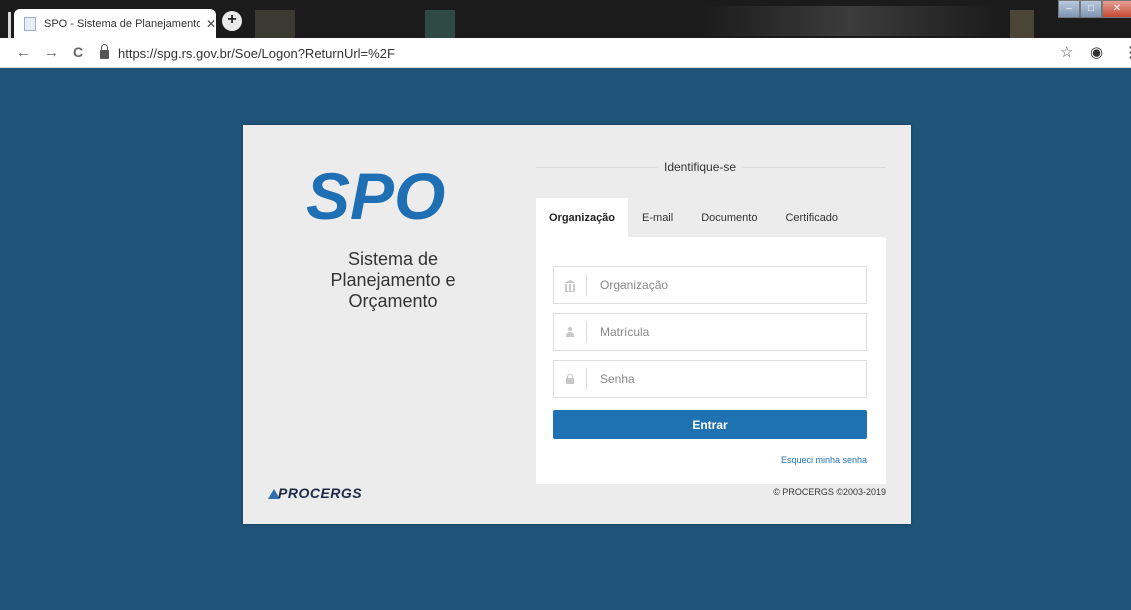 Image resolution: width=1131 pixels, height=610 pixels. I want to click on minimize-window-button: –, so click(1069, 9).